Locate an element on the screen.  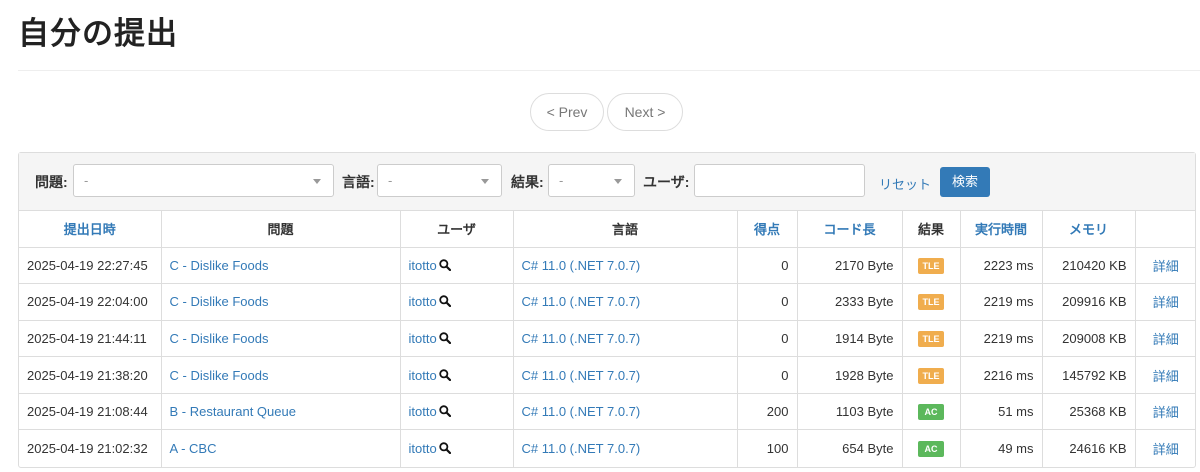
memory: 210420 KB is located at coordinates (1089, 266).